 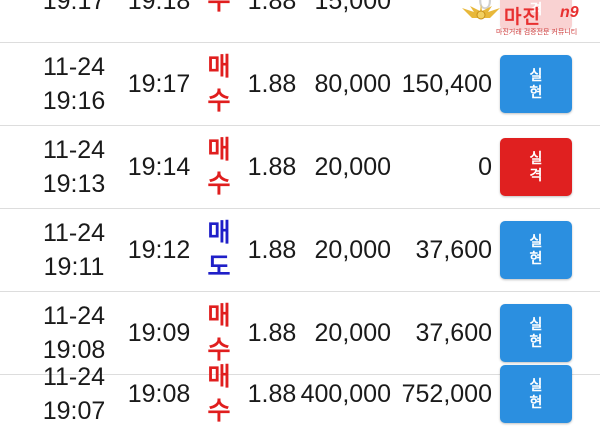 I want to click on open-time-cell: 19:08, so click(x=159, y=393).